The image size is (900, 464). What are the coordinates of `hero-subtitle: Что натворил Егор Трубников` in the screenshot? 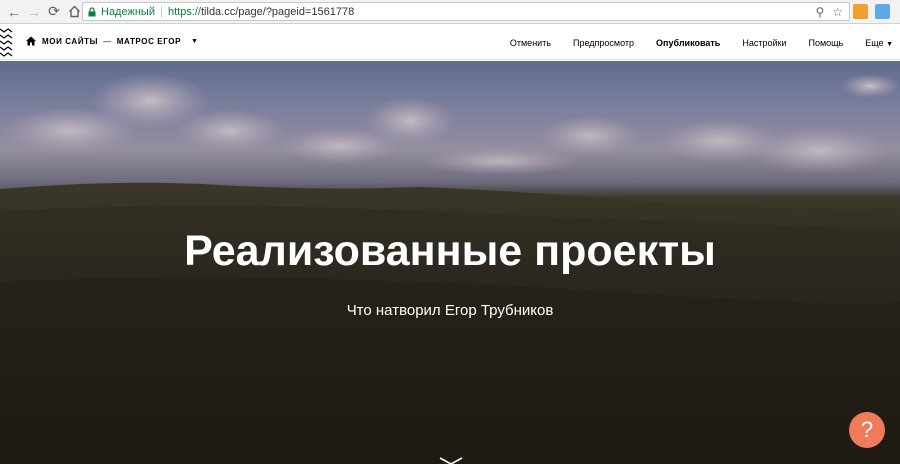 It's located at (450, 310).